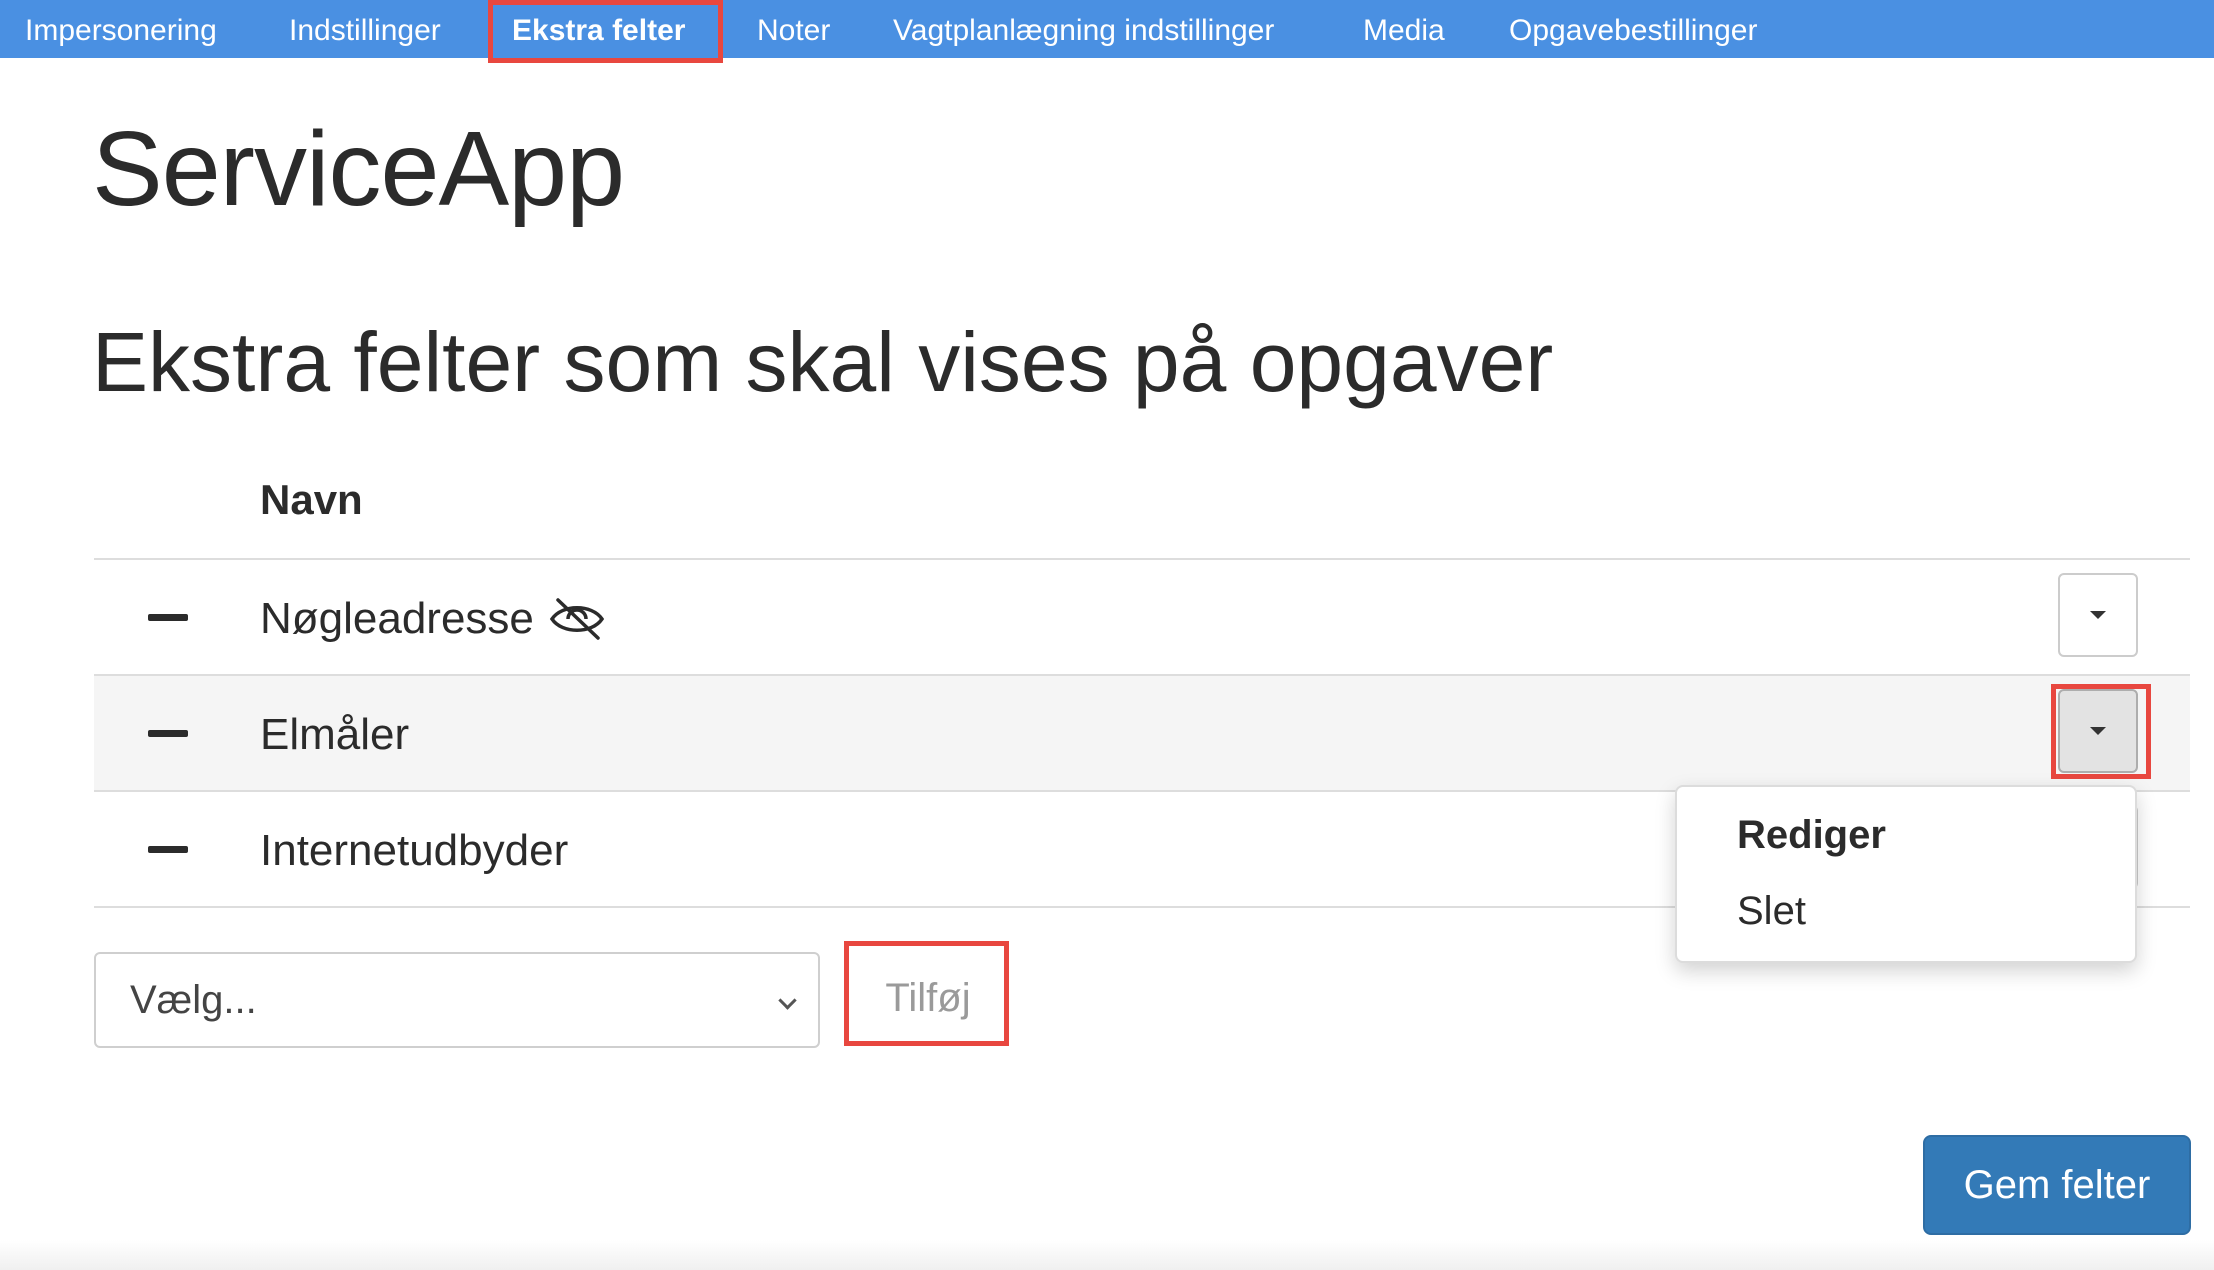  Describe the element at coordinates (787, 1000) in the screenshot. I see `chevron-down-icon` at that location.